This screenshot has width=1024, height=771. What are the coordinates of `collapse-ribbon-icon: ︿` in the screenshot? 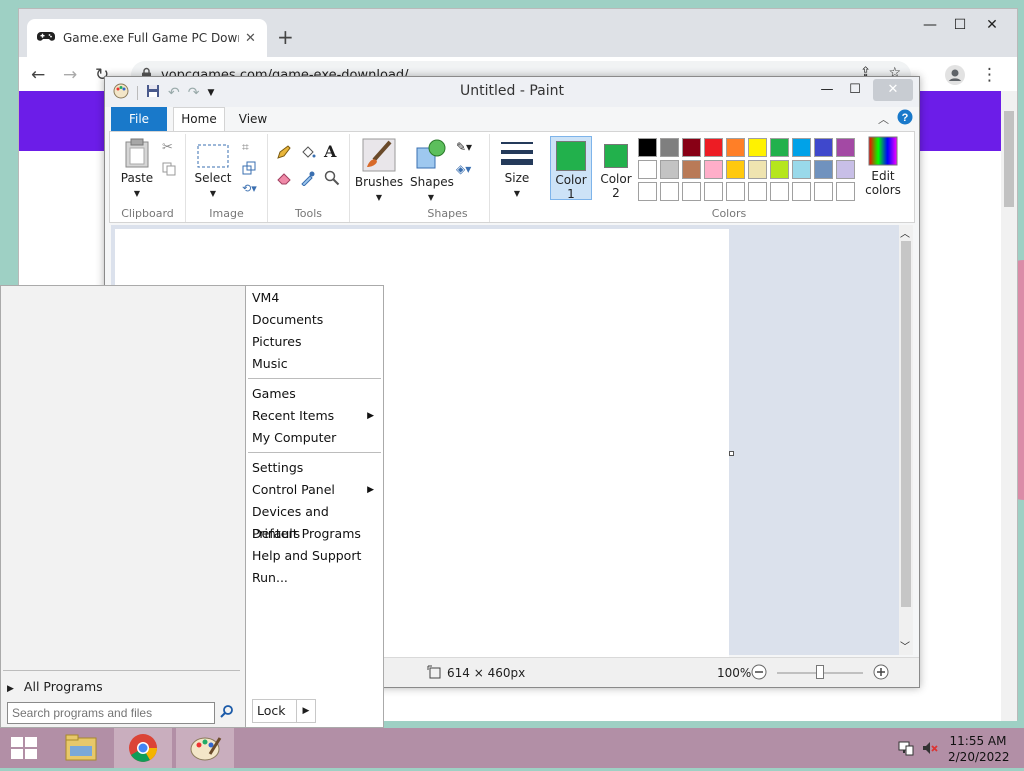 It's located at (883, 119).